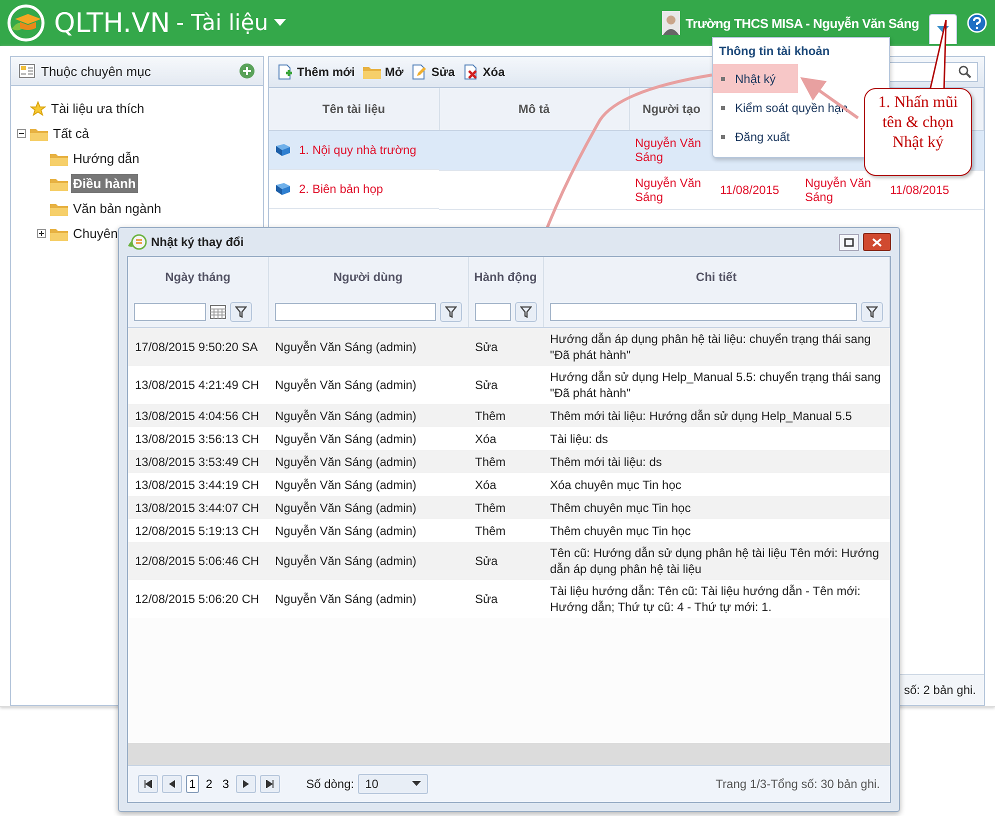 The height and width of the screenshot is (816, 995). Describe the element at coordinates (316, 72) in the screenshot. I see `toolbar-button: Thêm mới` at that location.